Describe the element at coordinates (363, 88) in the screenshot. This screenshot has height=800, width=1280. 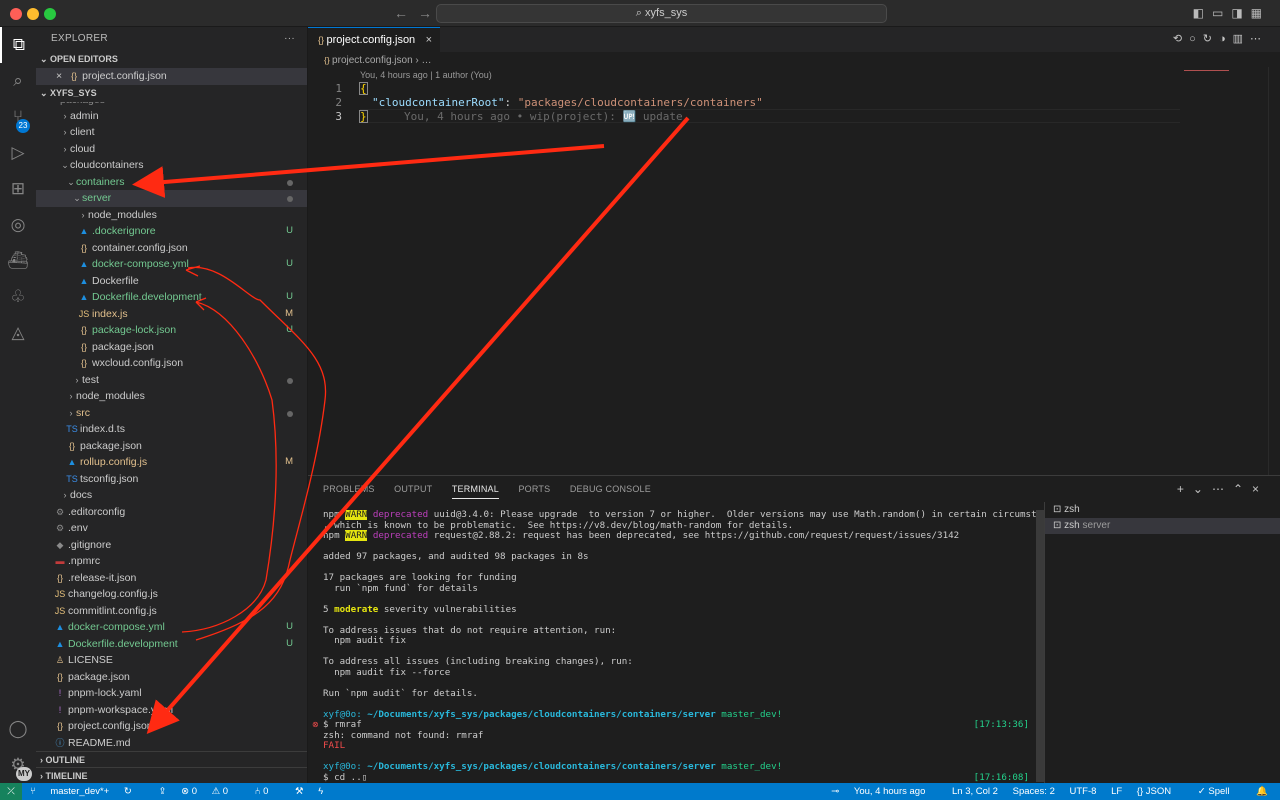
I see `code-line-1: {` at that location.